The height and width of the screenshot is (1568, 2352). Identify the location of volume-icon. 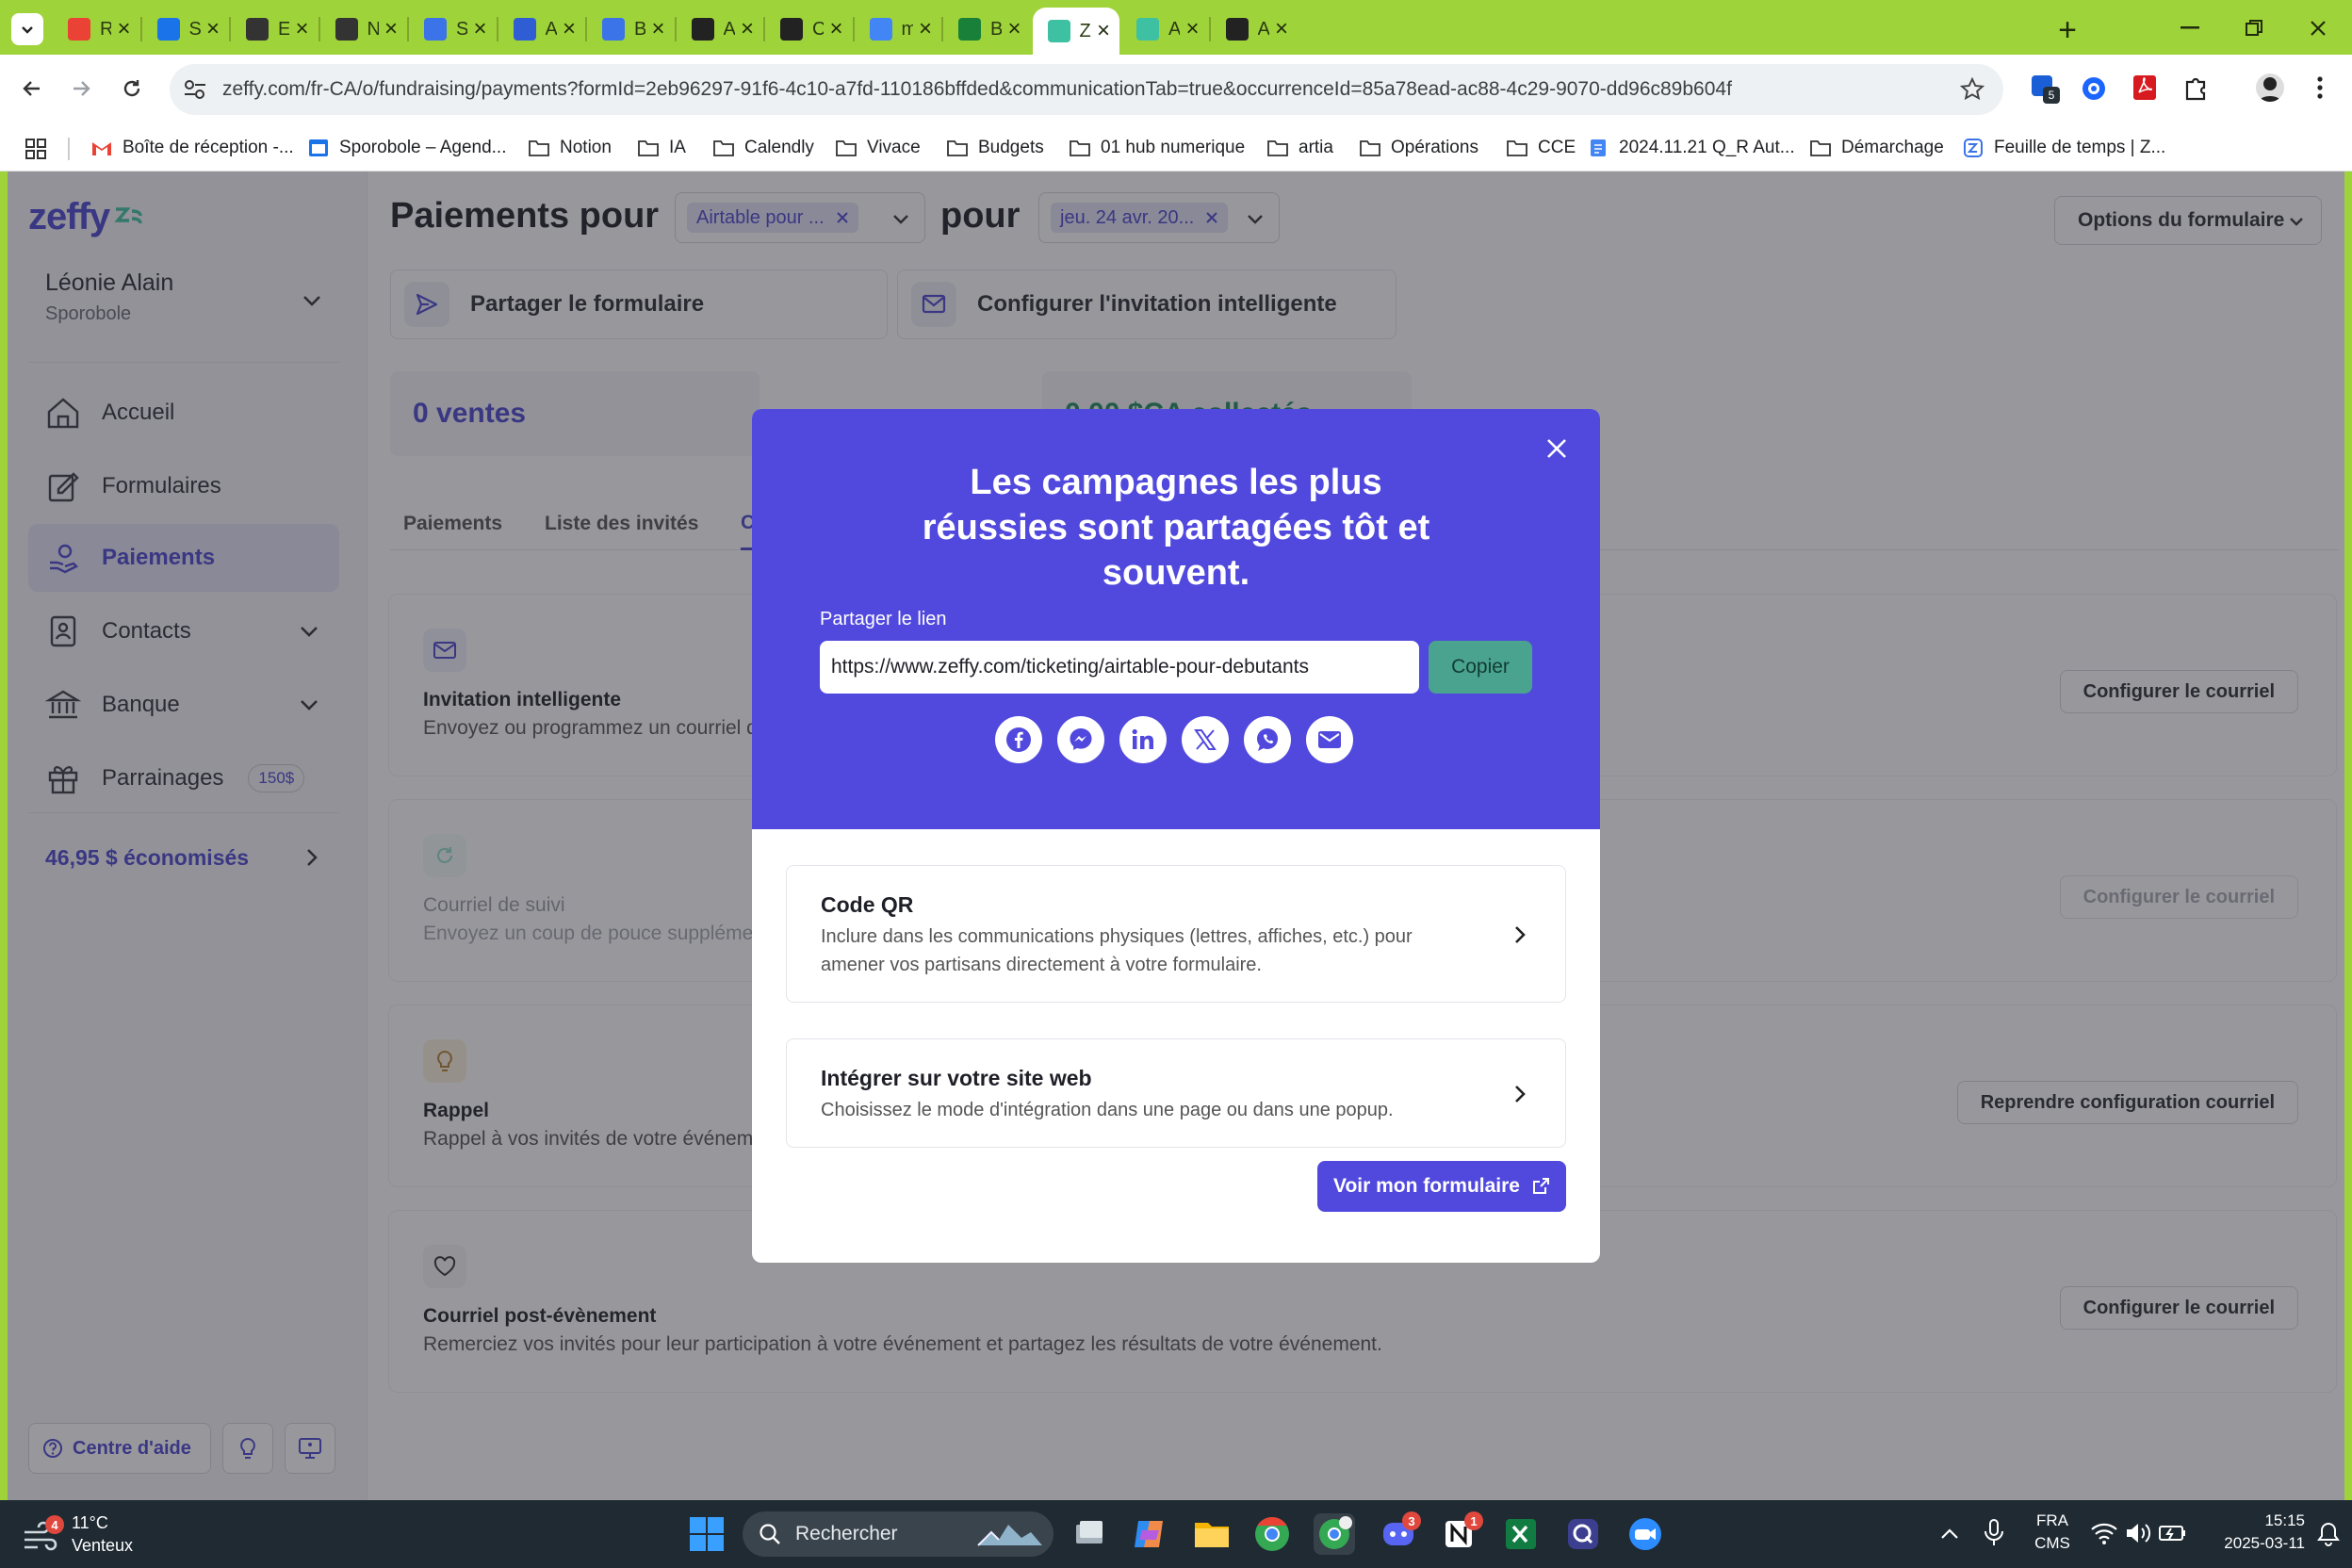
(2138, 1533).